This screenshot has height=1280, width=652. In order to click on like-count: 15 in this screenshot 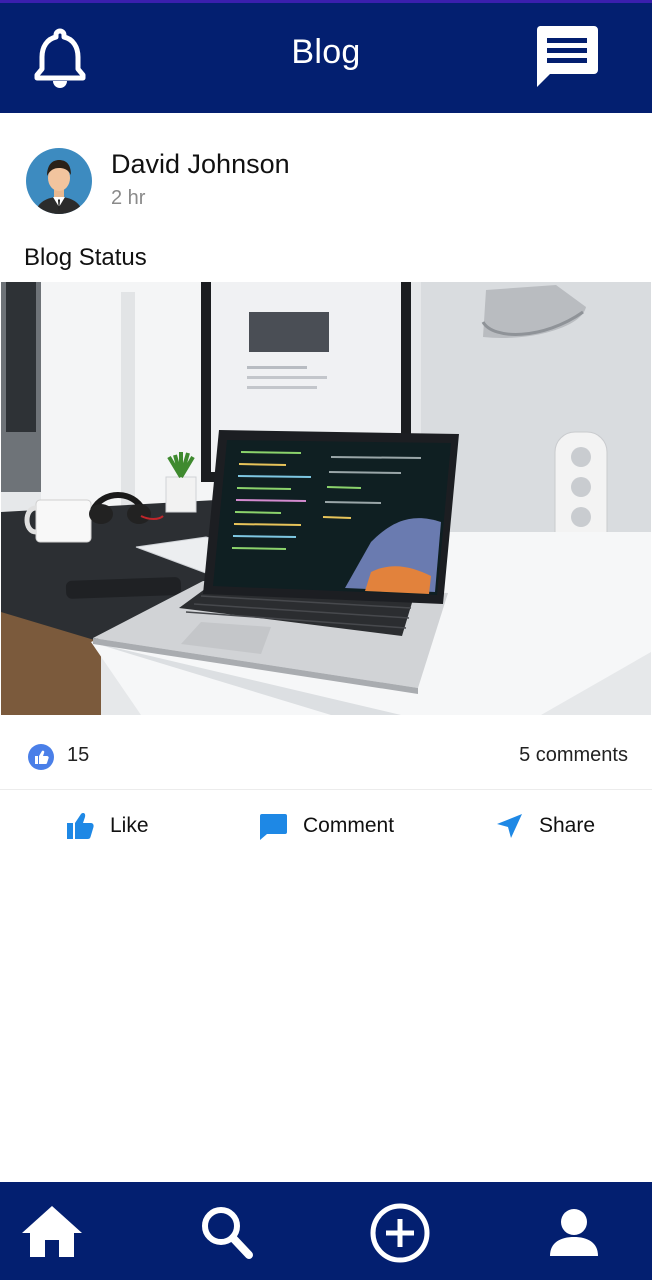, I will do `click(78, 755)`.